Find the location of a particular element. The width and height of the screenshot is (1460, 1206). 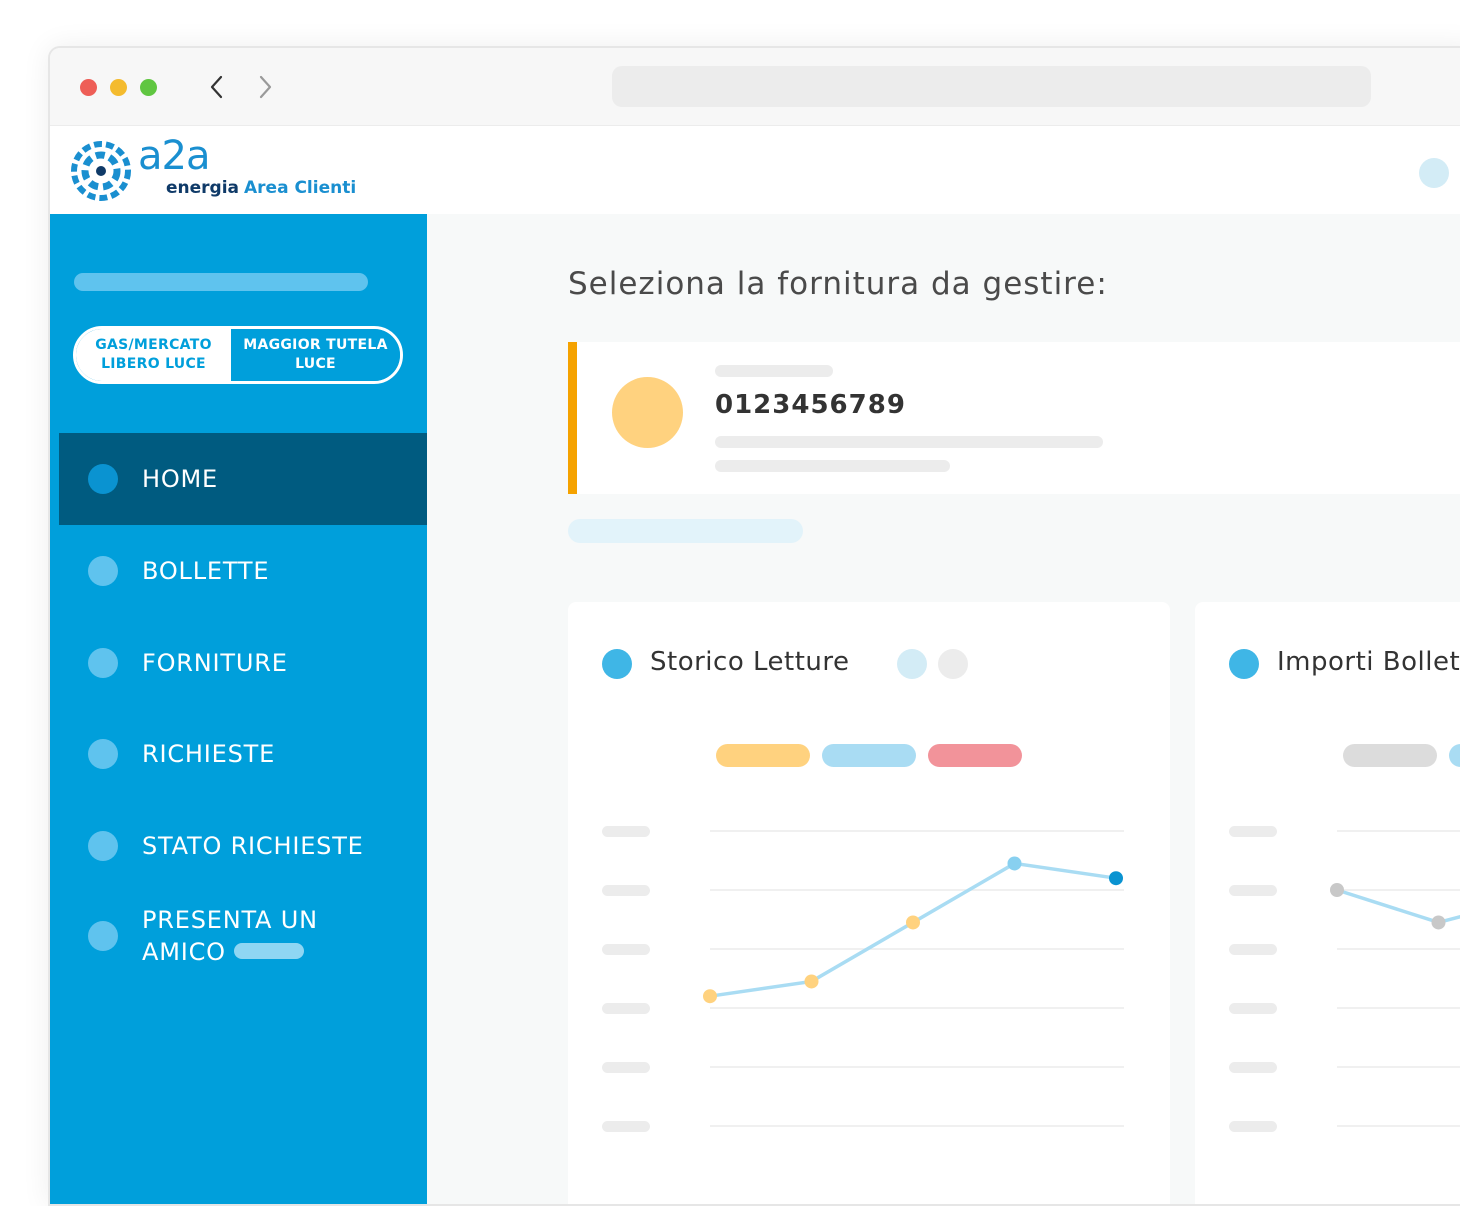

sidebar-item-label: HOME is located at coordinates (180, 479).